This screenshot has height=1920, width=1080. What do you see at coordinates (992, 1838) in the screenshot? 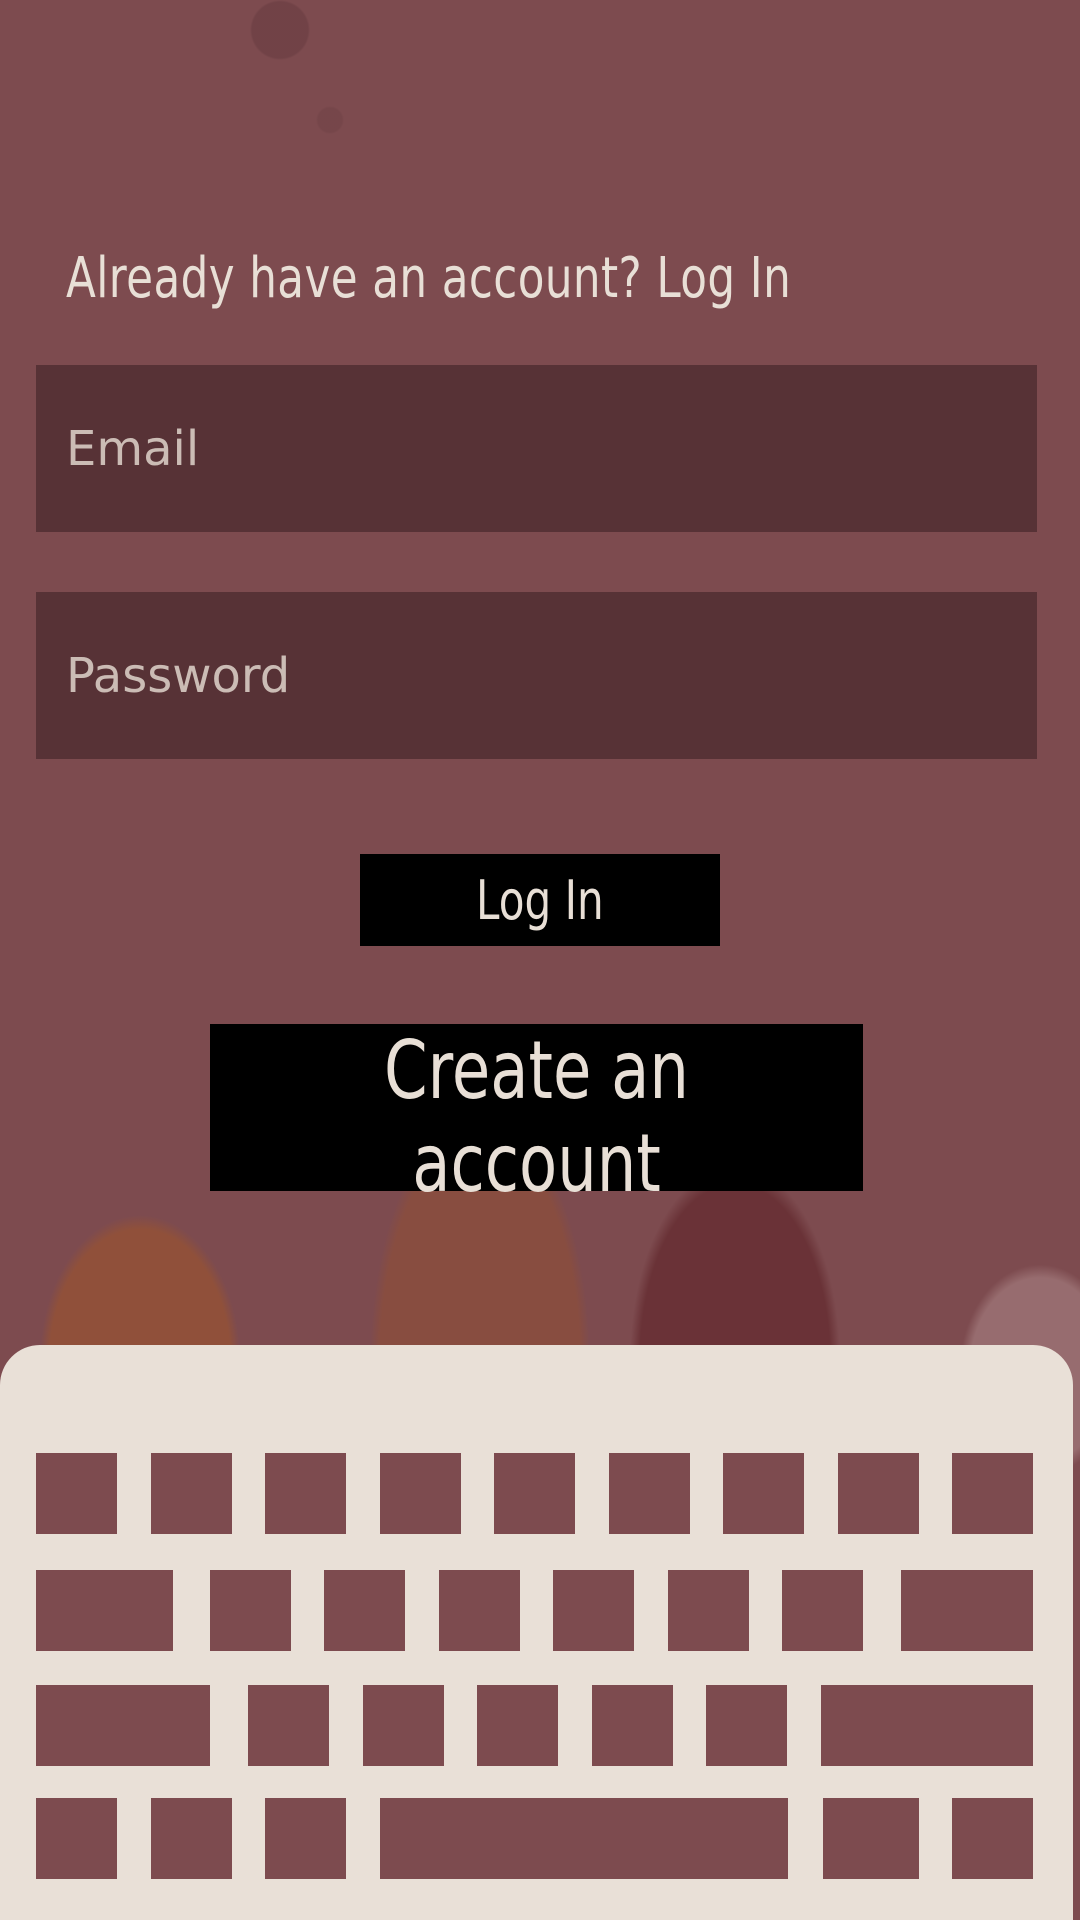
I see `keyboard-enter-key` at bounding box center [992, 1838].